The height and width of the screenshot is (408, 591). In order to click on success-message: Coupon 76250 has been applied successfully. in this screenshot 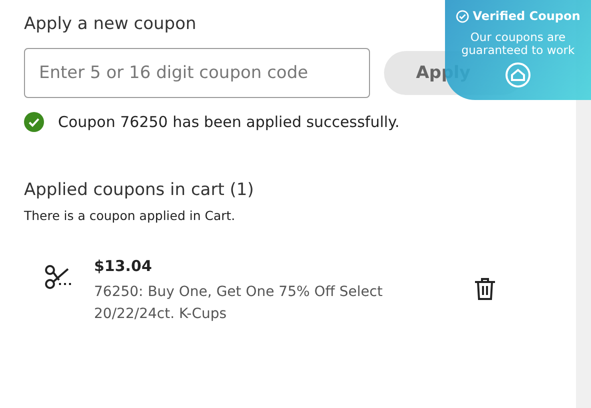, I will do `click(229, 122)`.